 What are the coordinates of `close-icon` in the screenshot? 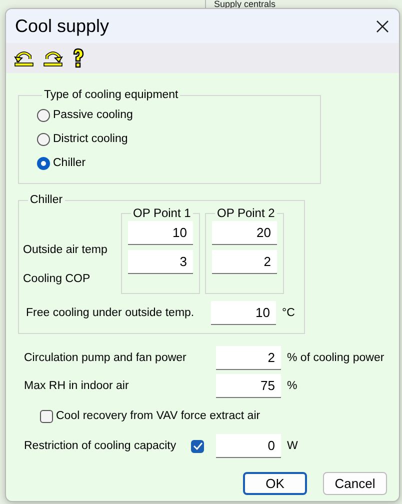 It's located at (382, 26).